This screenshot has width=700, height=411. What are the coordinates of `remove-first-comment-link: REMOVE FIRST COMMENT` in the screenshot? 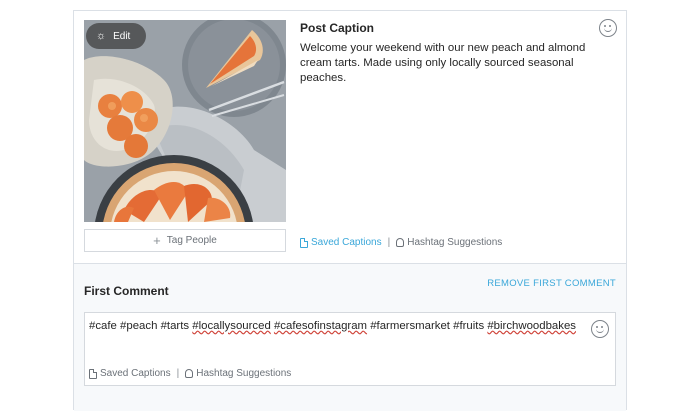 It's located at (551, 283).